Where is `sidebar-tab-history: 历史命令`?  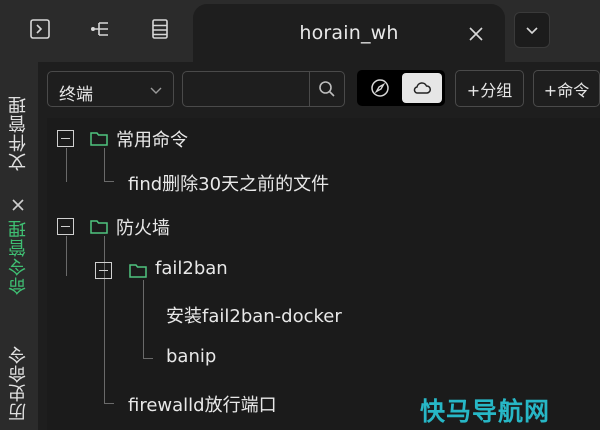 sidebar-tab-history: 历史命令 is located at coordinates (19, 383).